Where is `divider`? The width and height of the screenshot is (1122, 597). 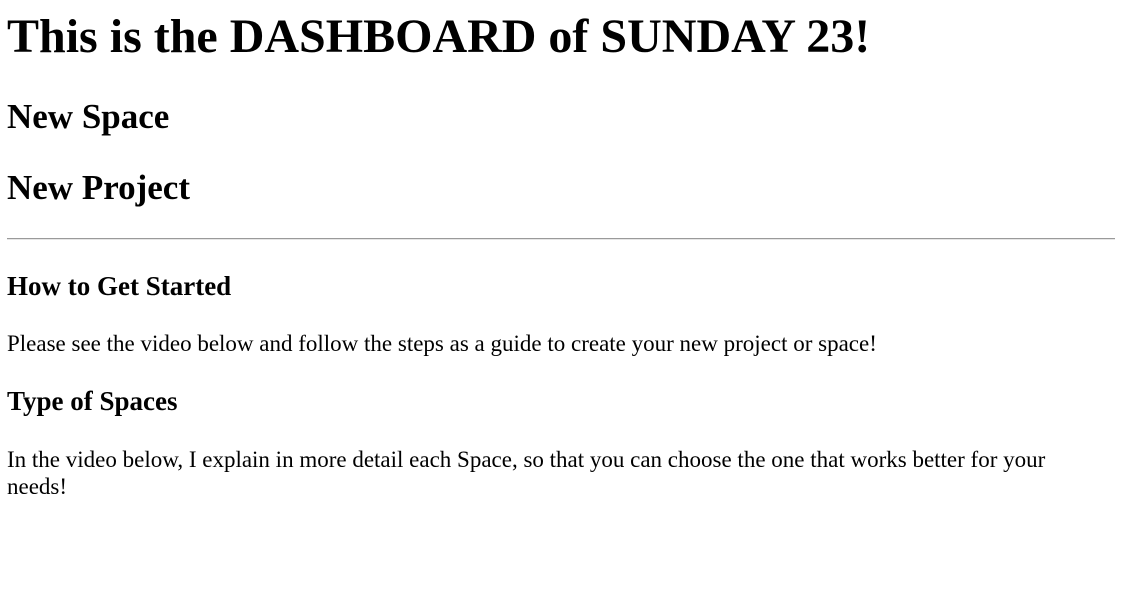 divider is located at coordinates (561, 239).